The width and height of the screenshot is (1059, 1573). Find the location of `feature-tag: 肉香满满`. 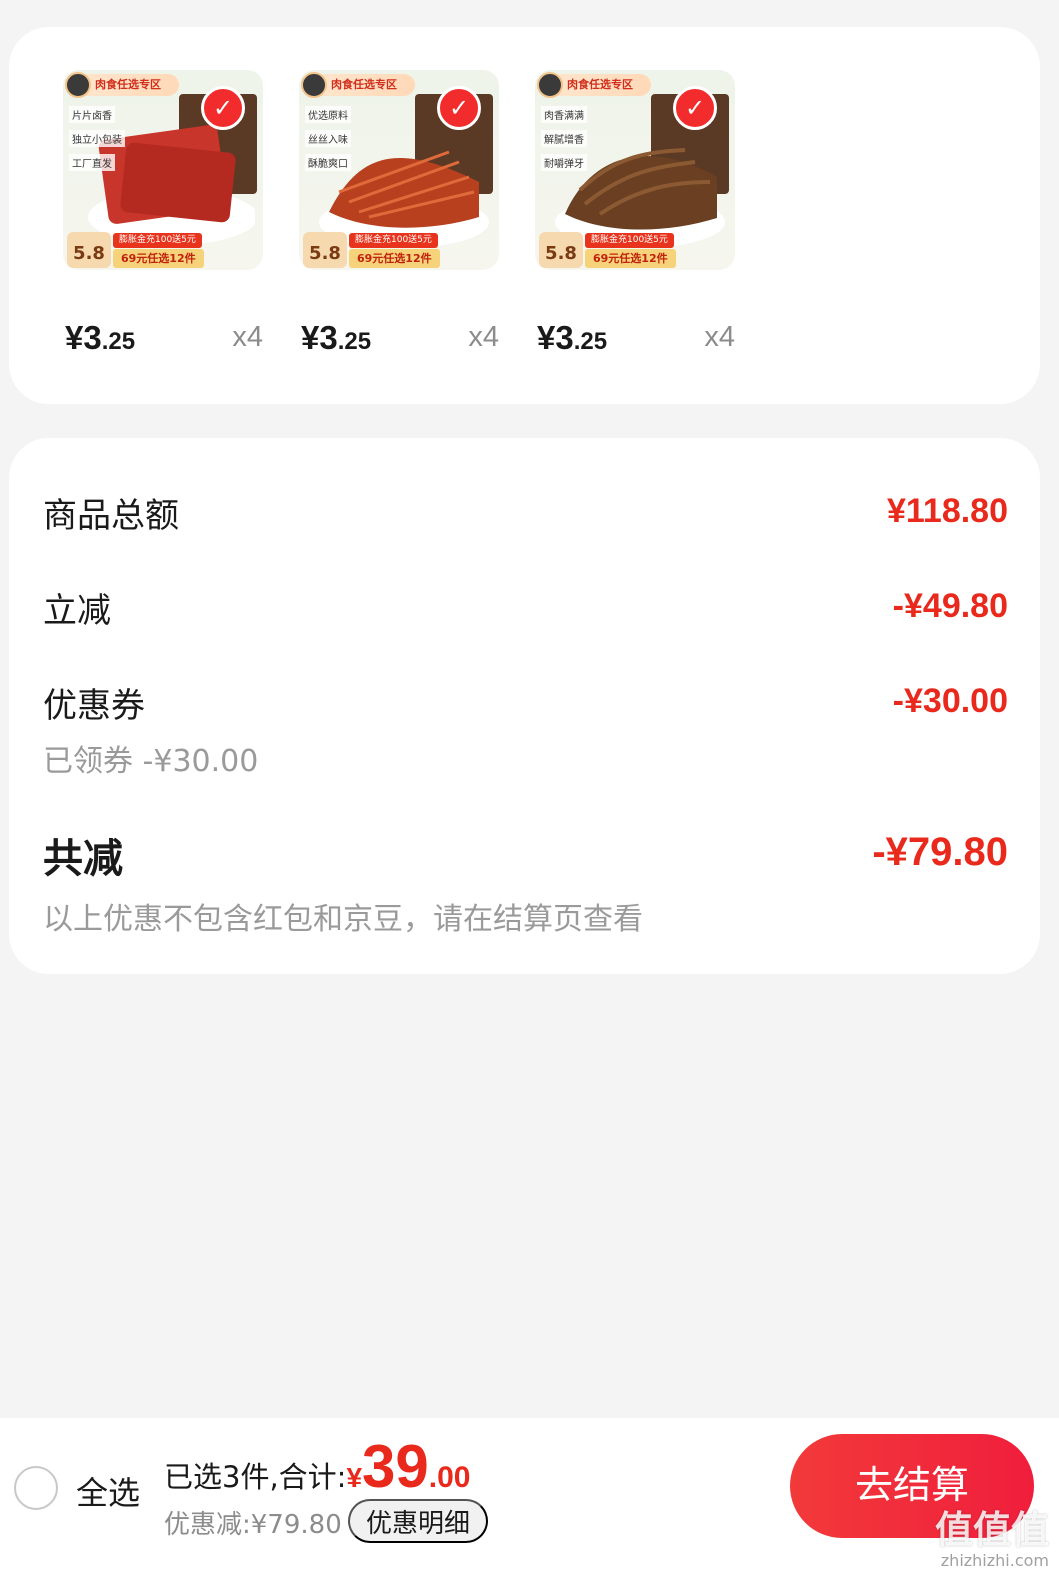

feature-tag: 肉香满满 is located at coordinates (564, 114).